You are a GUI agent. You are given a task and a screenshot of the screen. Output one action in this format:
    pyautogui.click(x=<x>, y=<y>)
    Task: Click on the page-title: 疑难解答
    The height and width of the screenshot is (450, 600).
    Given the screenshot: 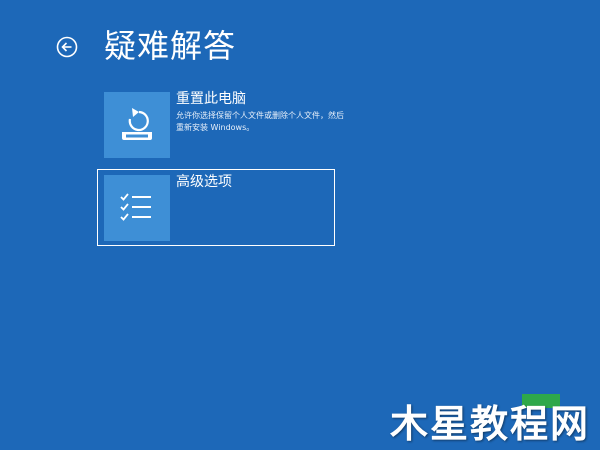 What is the action you would take?
    pyautogui.click(x=170, y=46)
    